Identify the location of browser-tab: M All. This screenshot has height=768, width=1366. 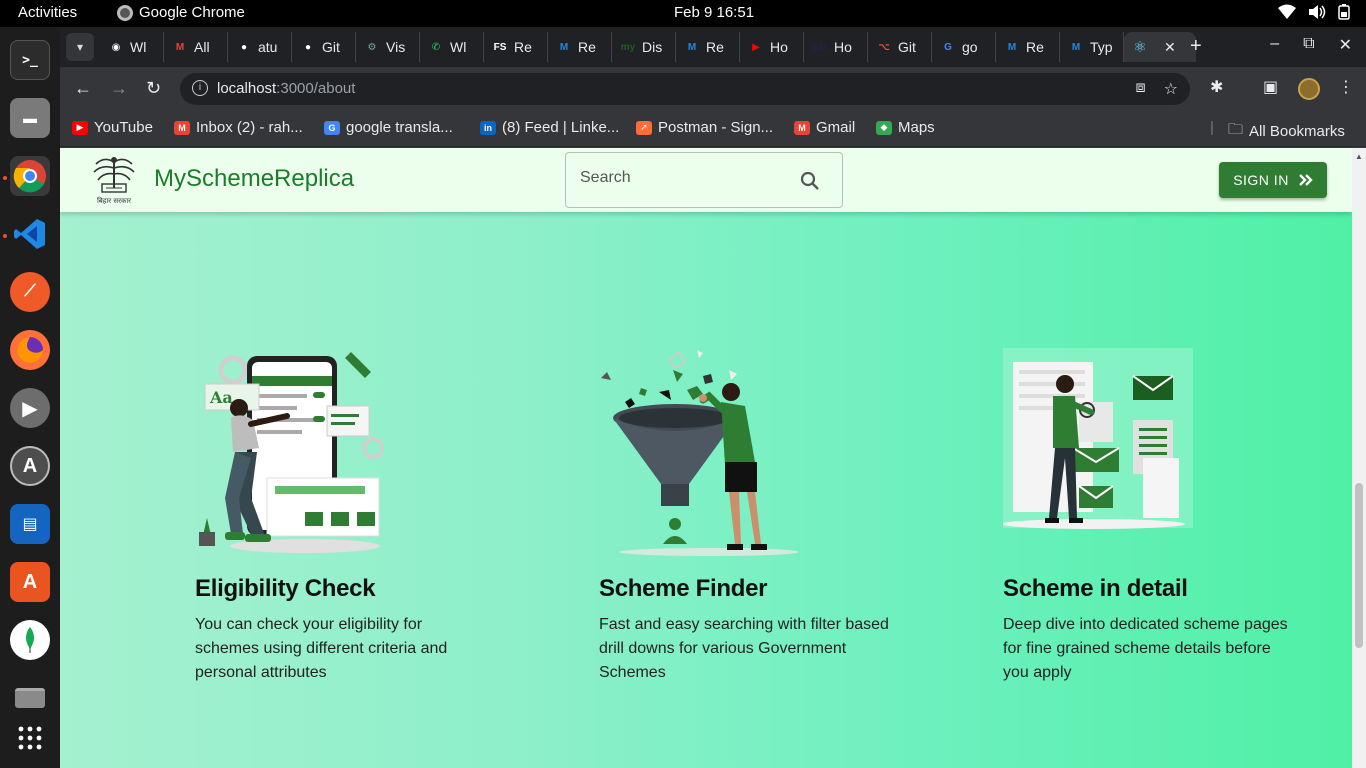
(196, 47).